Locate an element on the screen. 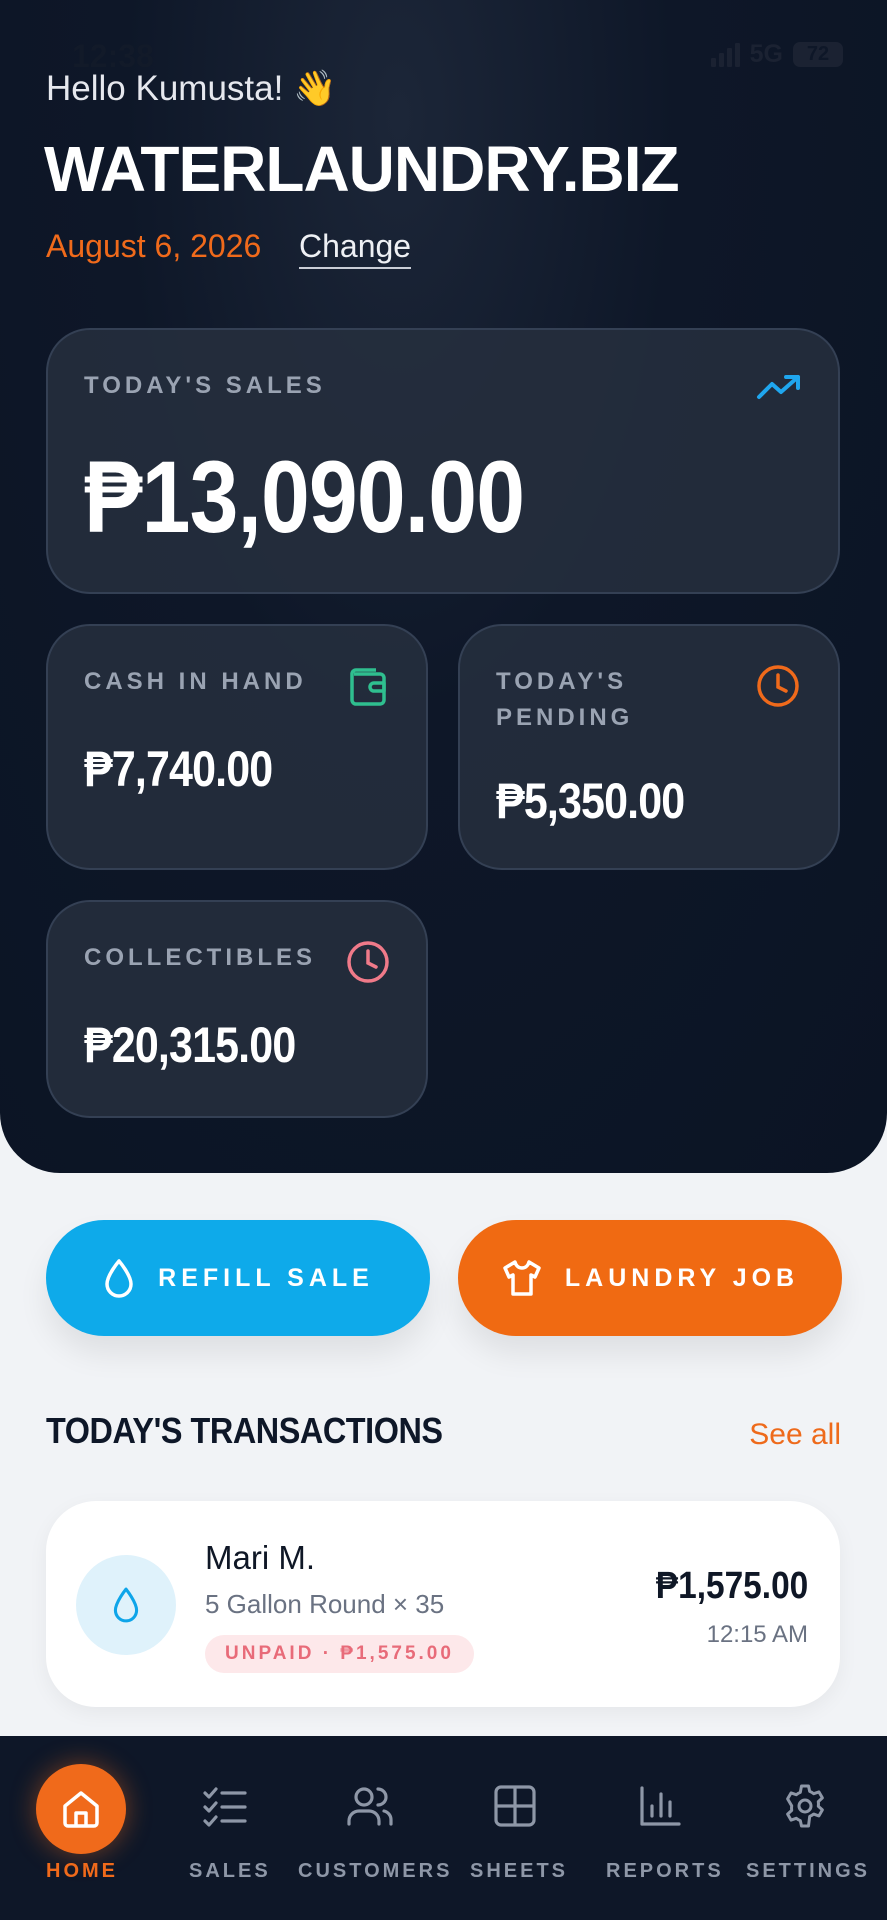 This screenshot has width=887, height=1920. collectibles-value: ₱20,315.00 is located at coordinates (190, 1045).